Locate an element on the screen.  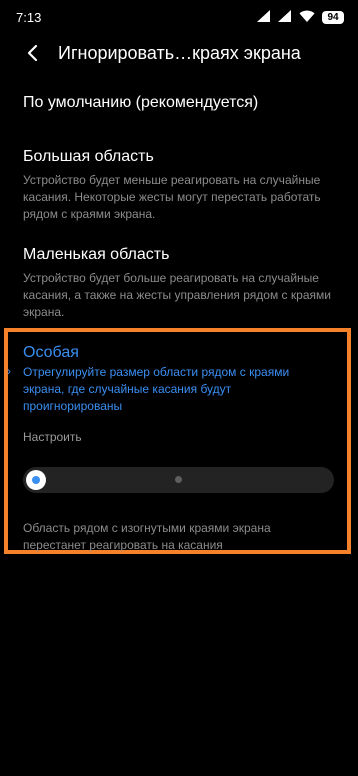
status-time: 7:13 is located at coordinates (29, 17).